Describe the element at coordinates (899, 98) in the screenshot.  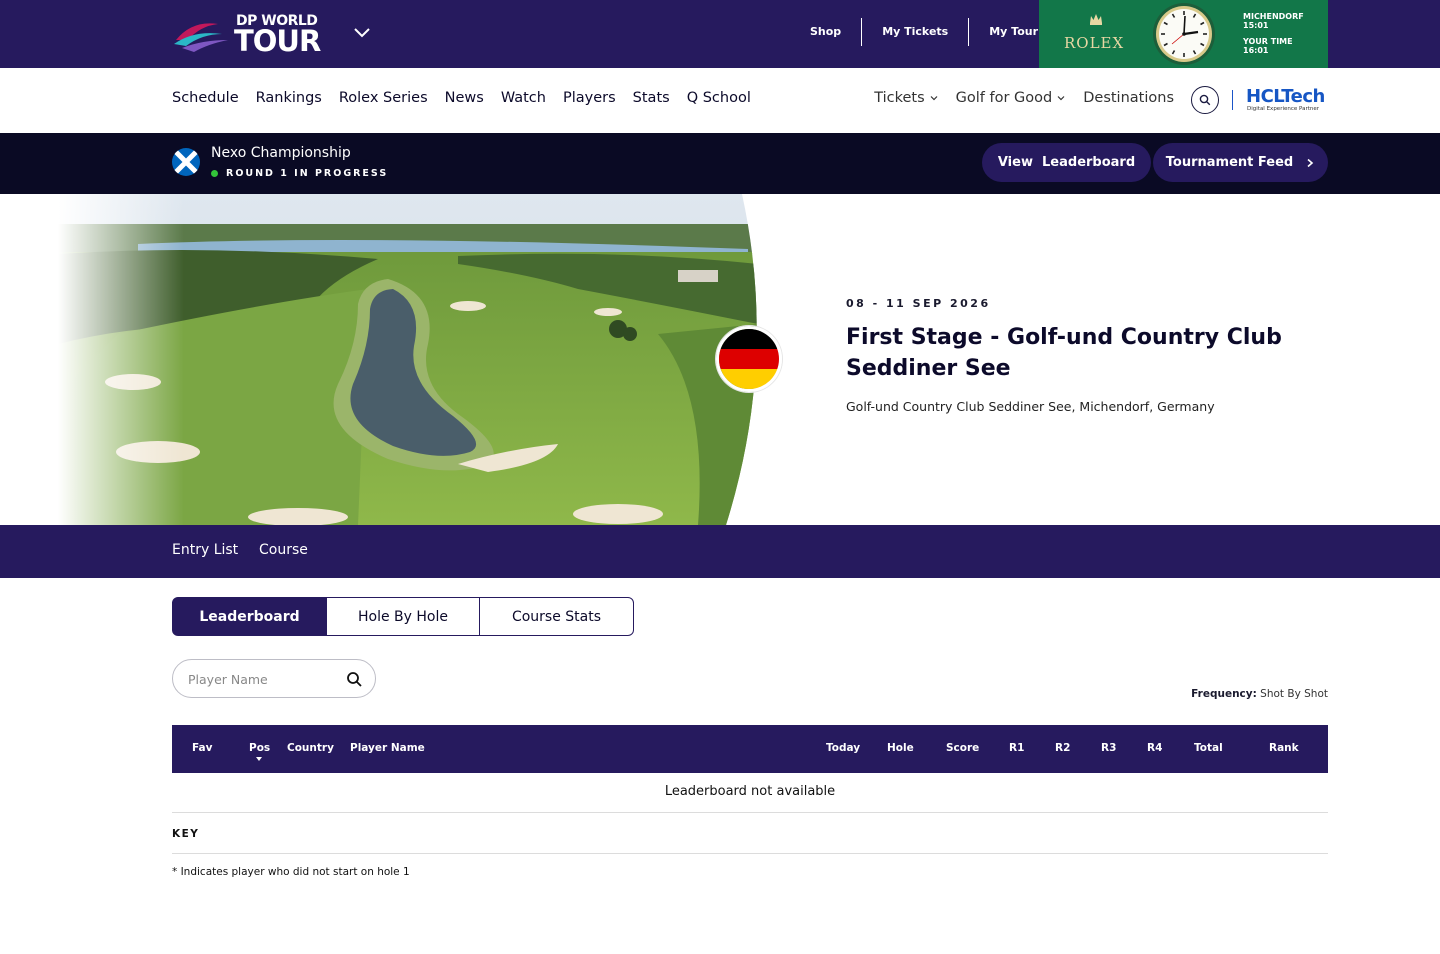
I see `nav-tickets-label: Tickets` at that location.